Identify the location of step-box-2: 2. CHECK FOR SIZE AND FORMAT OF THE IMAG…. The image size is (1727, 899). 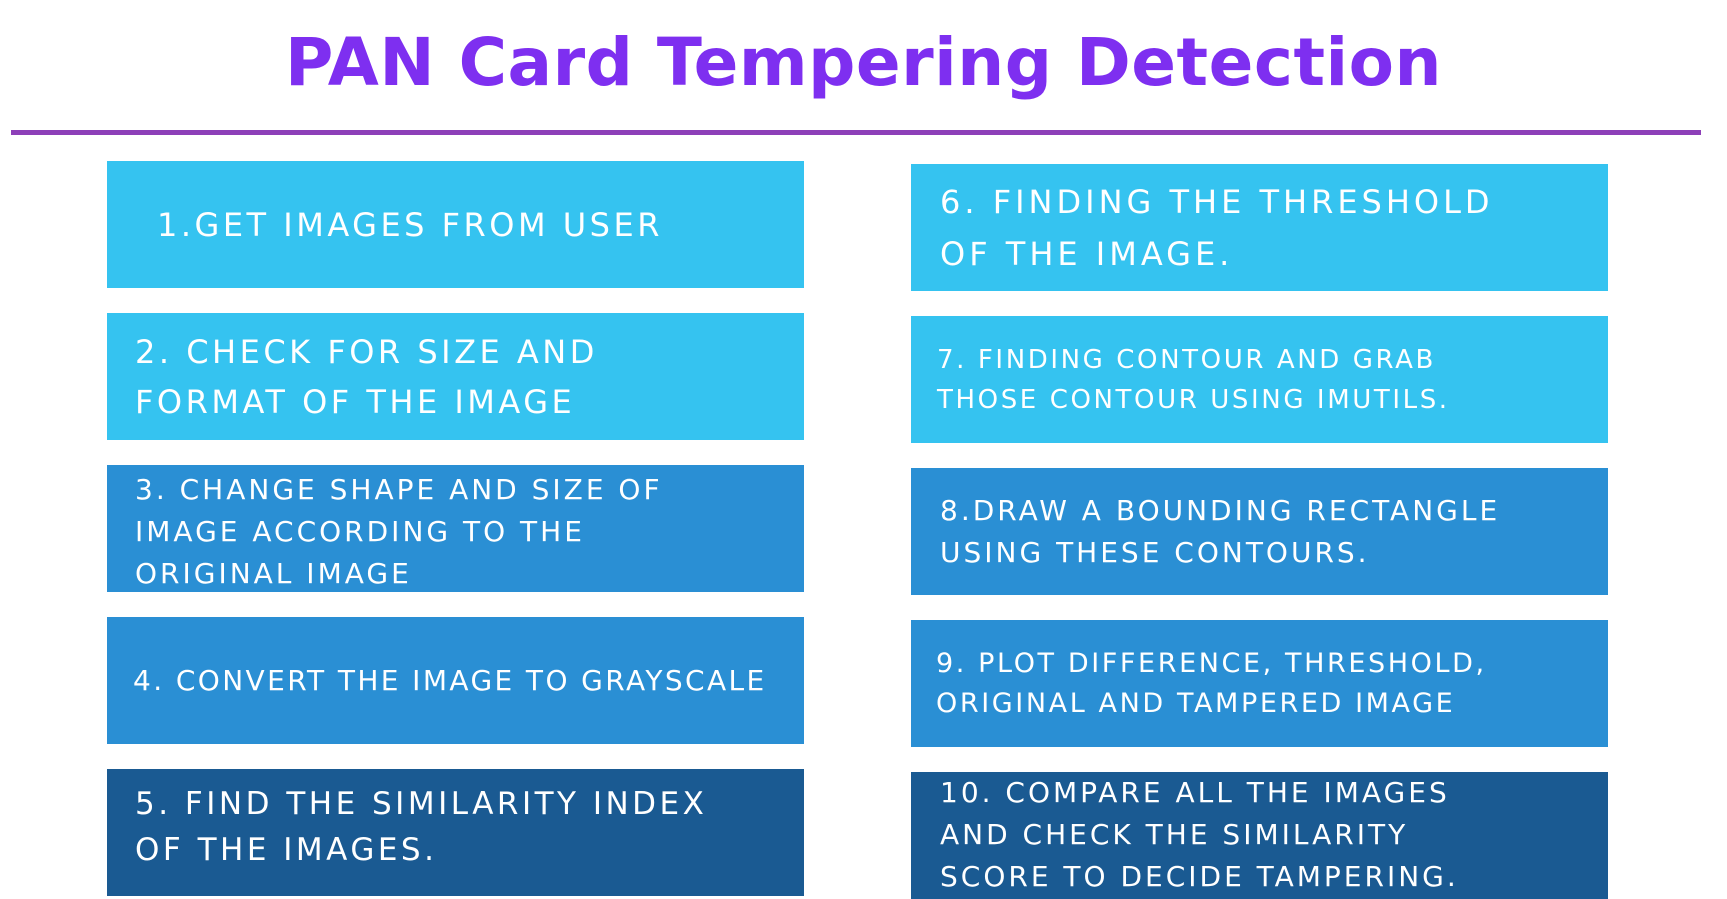
(455, 376).